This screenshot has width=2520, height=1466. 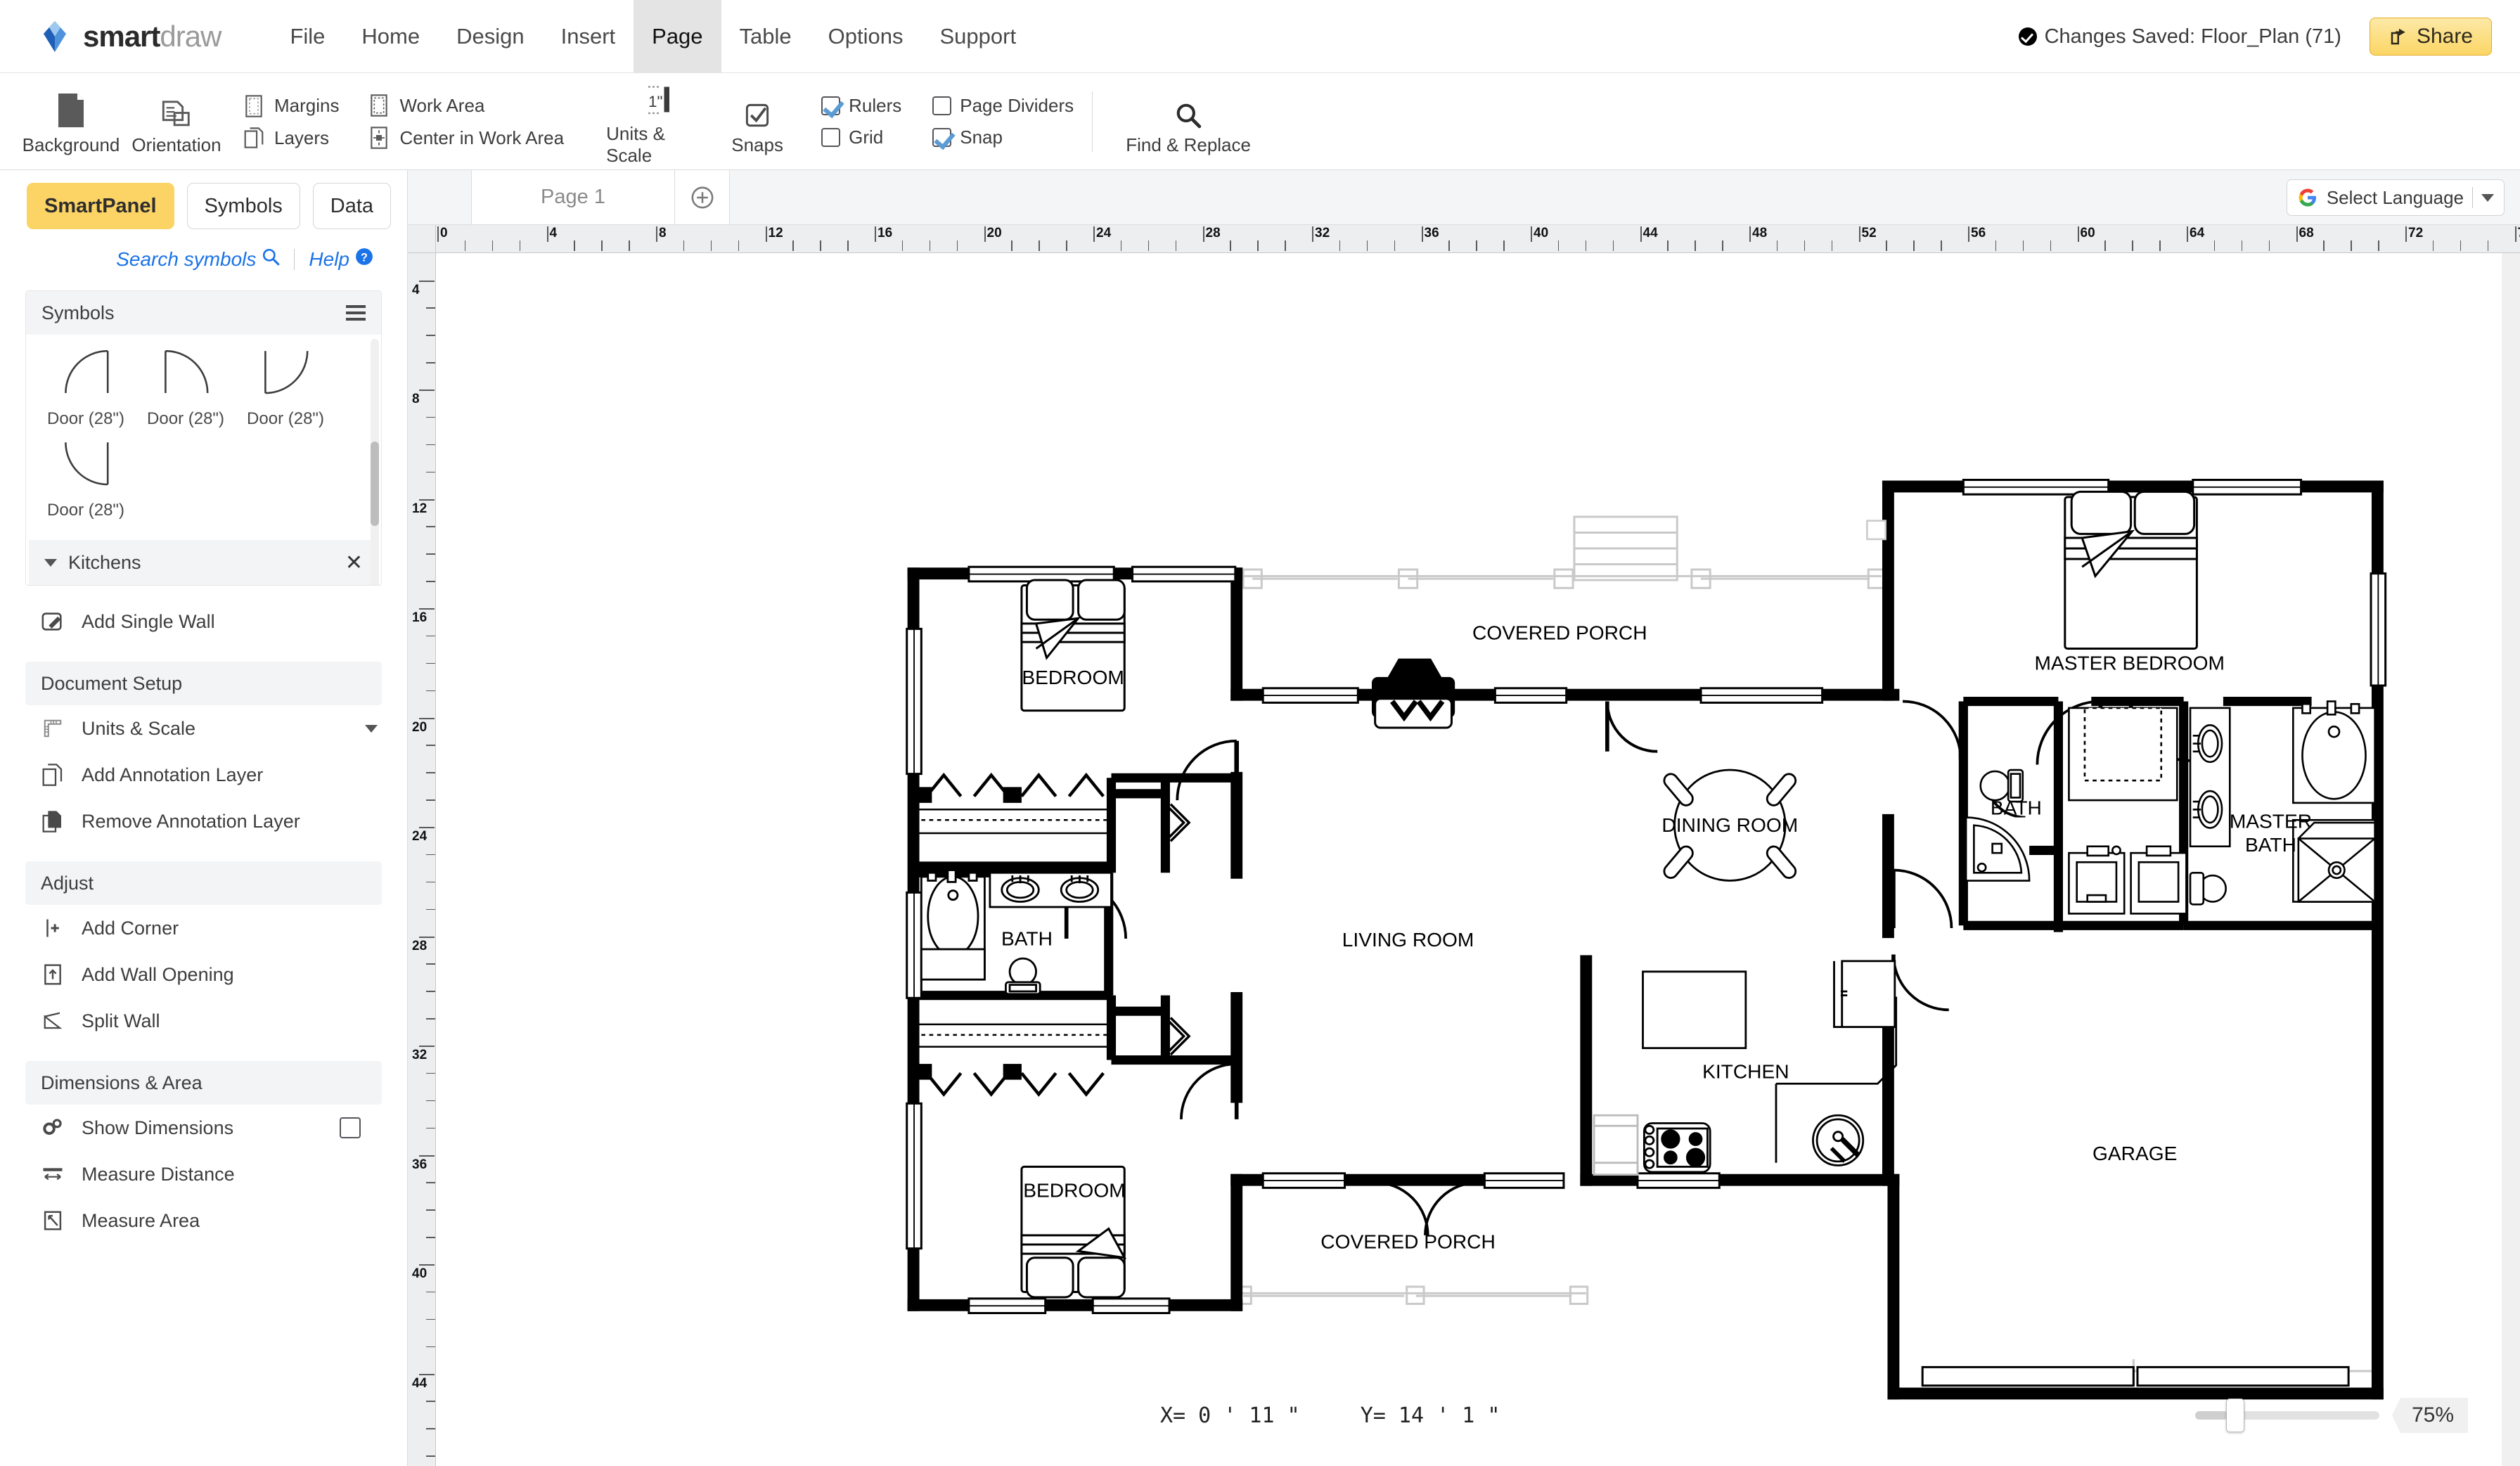 I want to click on add-single-wall-button: Add Single Wall, so click(x=203, y=621).